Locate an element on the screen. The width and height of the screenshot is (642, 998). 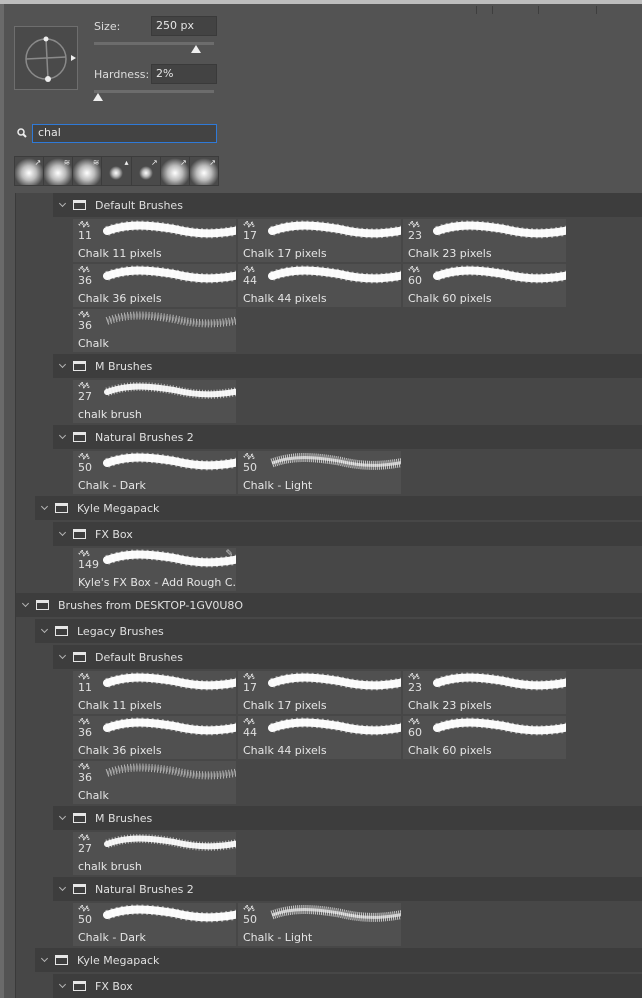
recent-brush-small-round: ↗ is located at coordinates (145, 171).